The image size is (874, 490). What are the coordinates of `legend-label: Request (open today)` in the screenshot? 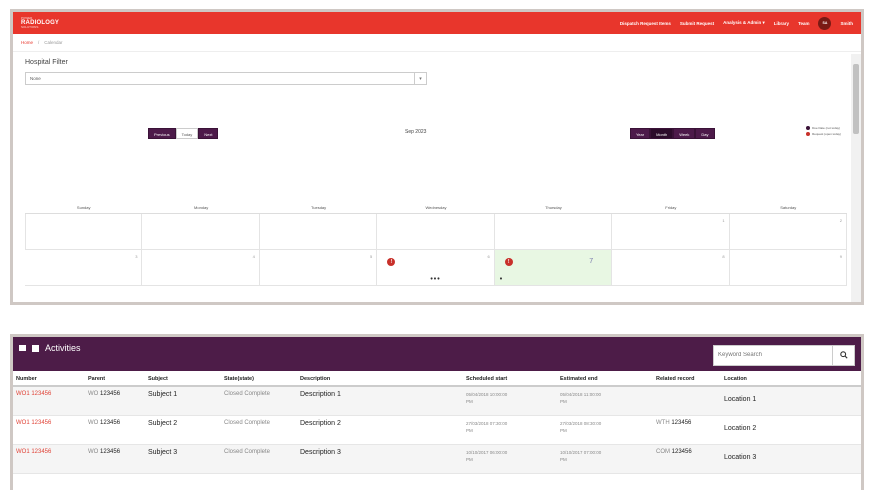 It's located at (826, 134).